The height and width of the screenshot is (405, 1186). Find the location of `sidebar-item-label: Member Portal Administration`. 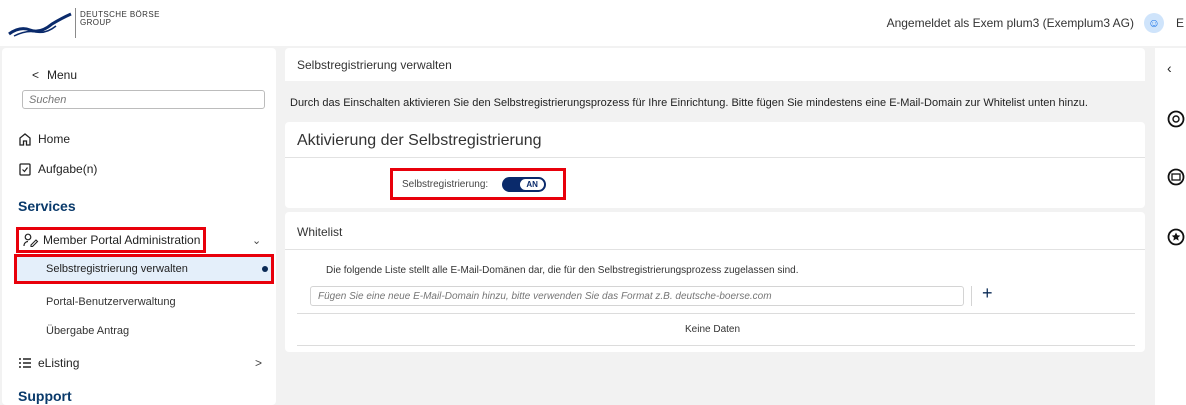

sidebar-item-label: Member Portal Administration is located at coordinates (122, 240).